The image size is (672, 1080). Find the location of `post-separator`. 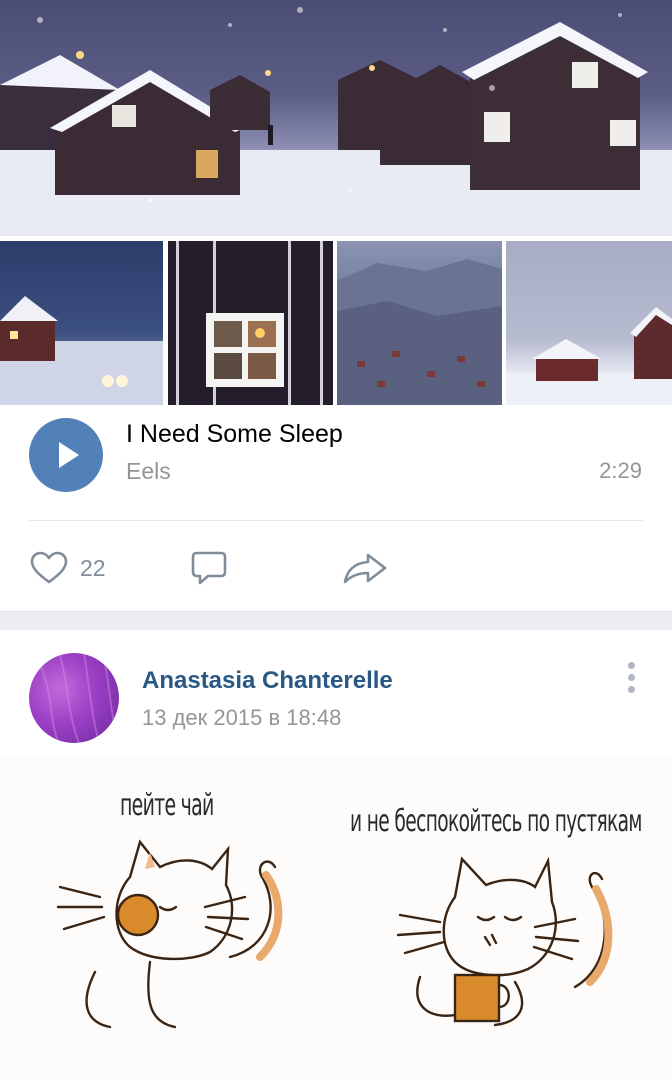

post-separator is located at coordinates (336, 620).